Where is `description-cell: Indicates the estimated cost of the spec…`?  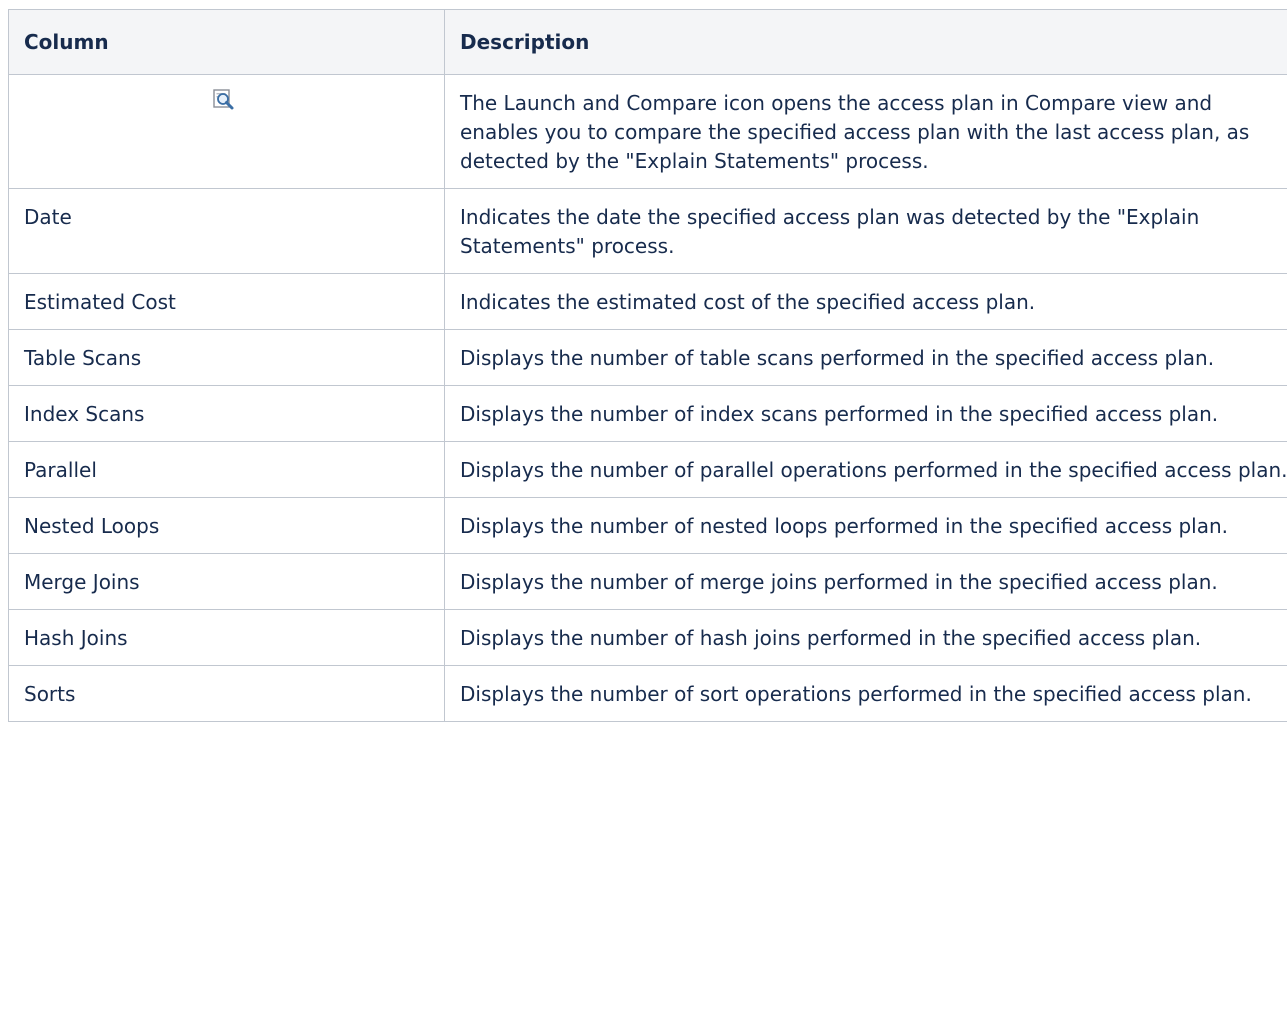 description-cell: Indicates the estimated cost of the spec… is located at coordinates (865, 301).